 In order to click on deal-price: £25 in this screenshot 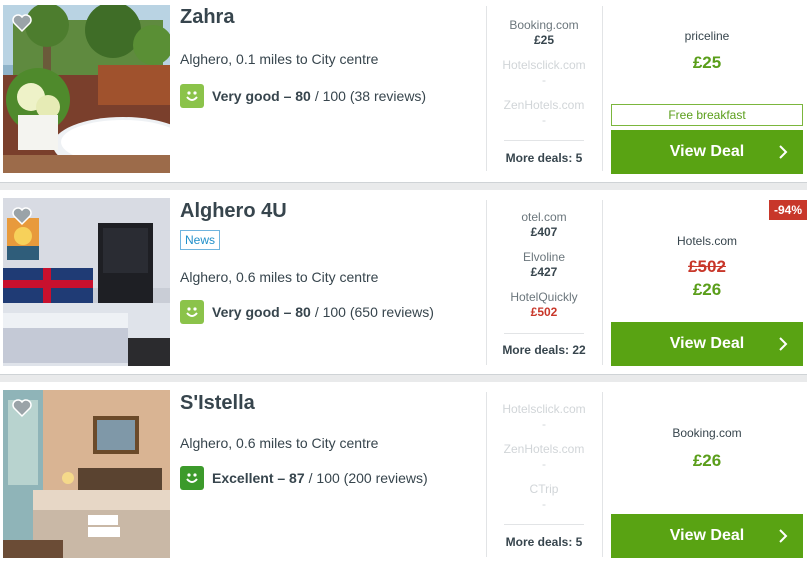, I will do `click(544, 40)`.